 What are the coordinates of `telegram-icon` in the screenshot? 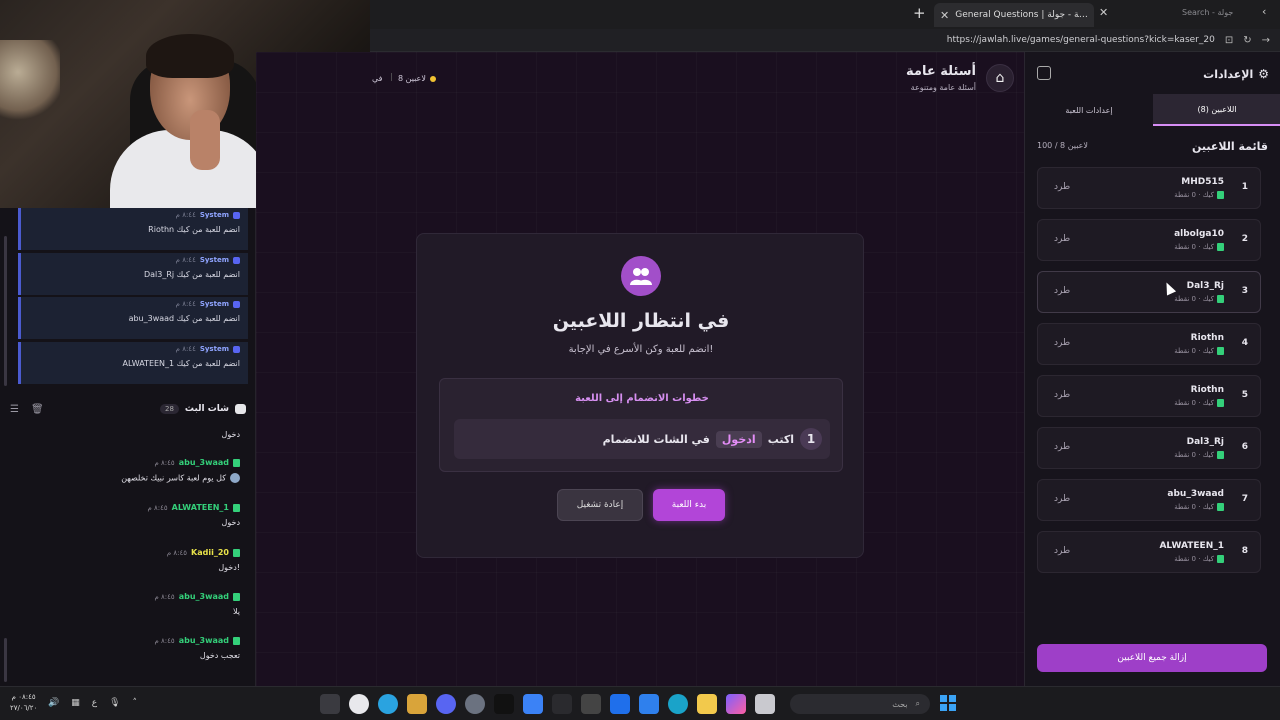 It's located at (388, 704).